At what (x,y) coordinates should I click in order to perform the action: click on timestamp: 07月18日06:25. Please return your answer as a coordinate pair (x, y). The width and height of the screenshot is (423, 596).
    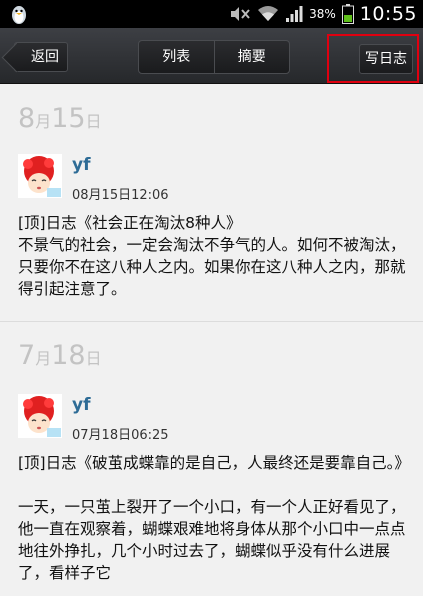
    Looking at the image, I should click on (120, 435).